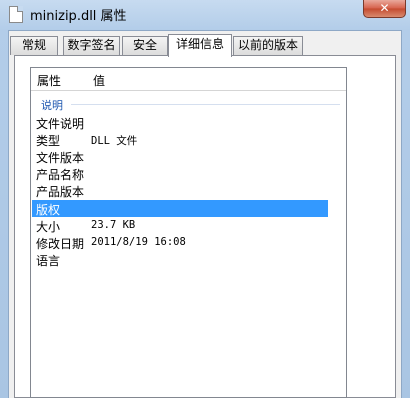 Image resolution: width=410 pixels, height=398 pixels. Describe the element at coordinates (180, 190) in the screenshot. I see `list-item-product-version: 产品版本` at that location.